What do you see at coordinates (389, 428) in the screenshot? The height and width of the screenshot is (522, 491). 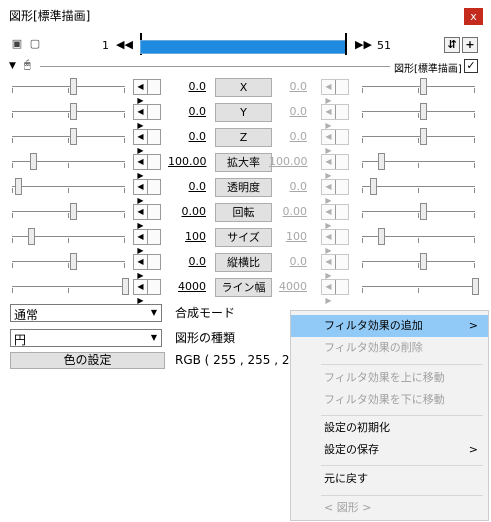 I see `menu-item-reset-settings: 設定の初期化` at bounding box center [389, 428].